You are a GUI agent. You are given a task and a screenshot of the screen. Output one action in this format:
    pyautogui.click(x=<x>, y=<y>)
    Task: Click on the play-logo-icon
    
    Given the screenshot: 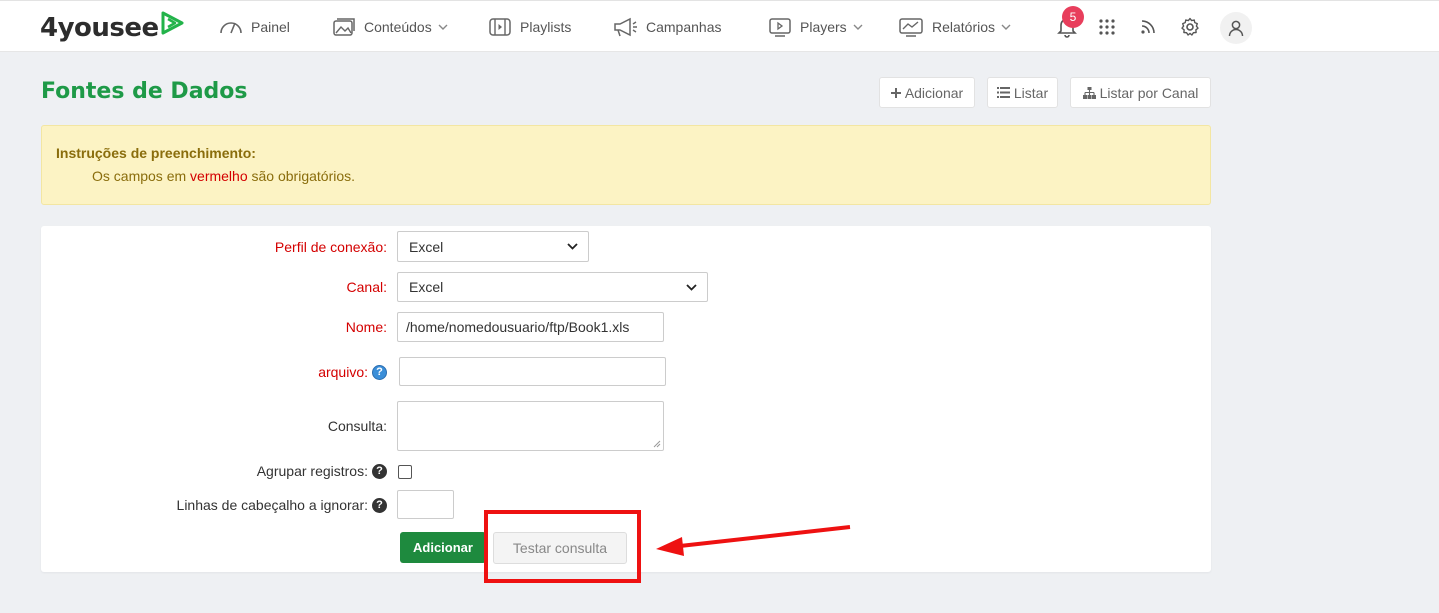 What is the action you would take?
    pyautogui.click(x=172, y=23)
    